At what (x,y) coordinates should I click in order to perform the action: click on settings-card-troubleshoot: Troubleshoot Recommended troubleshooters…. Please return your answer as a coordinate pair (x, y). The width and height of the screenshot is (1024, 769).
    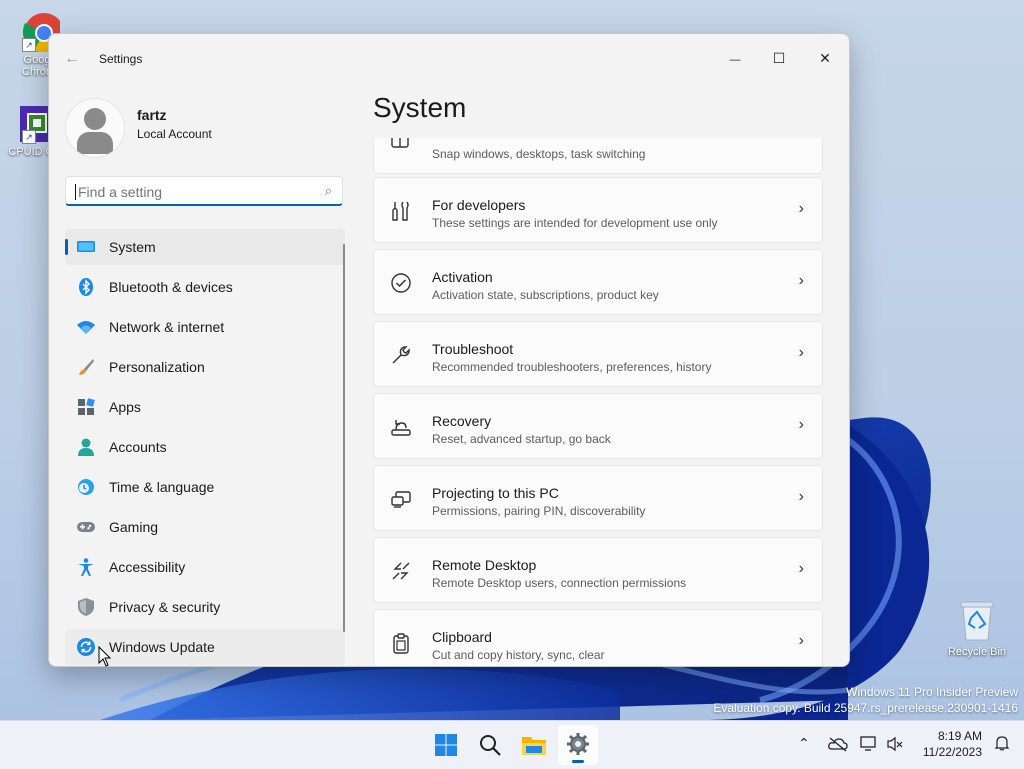
    Looking at the image, I should click on (598, 354).